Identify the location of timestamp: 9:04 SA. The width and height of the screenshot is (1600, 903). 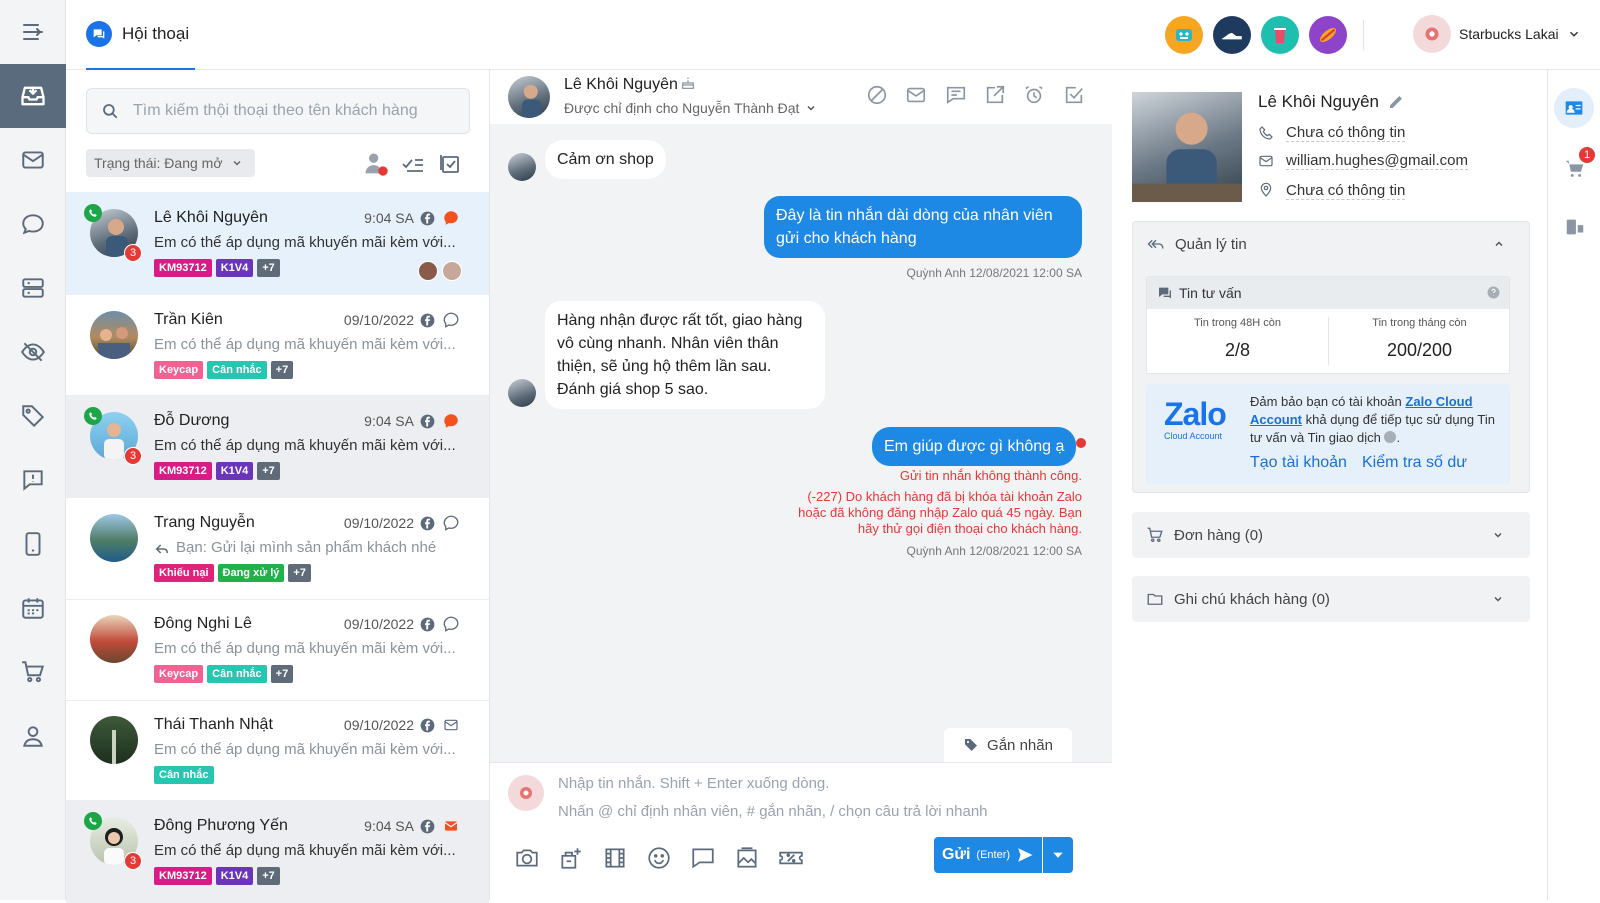
(389, 421).